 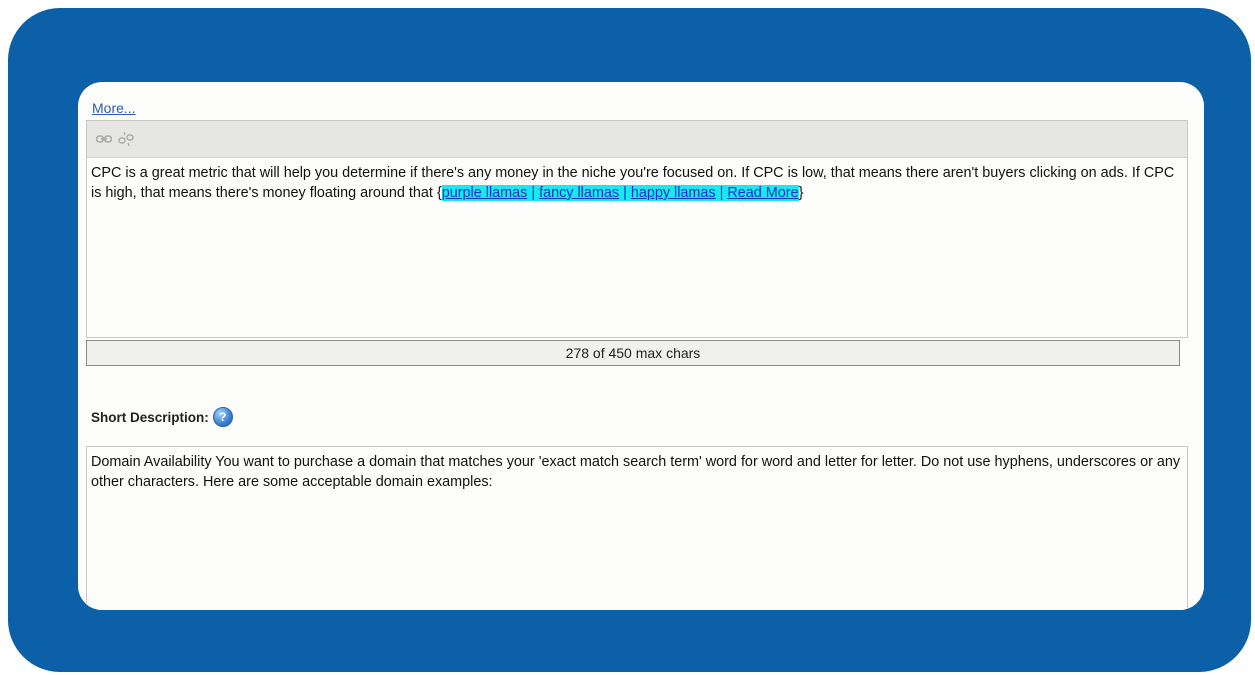 What do you see at coordinates (222, 417) in the screenshot?
I see `question-icon: ?` at bounding box center [222, 417].